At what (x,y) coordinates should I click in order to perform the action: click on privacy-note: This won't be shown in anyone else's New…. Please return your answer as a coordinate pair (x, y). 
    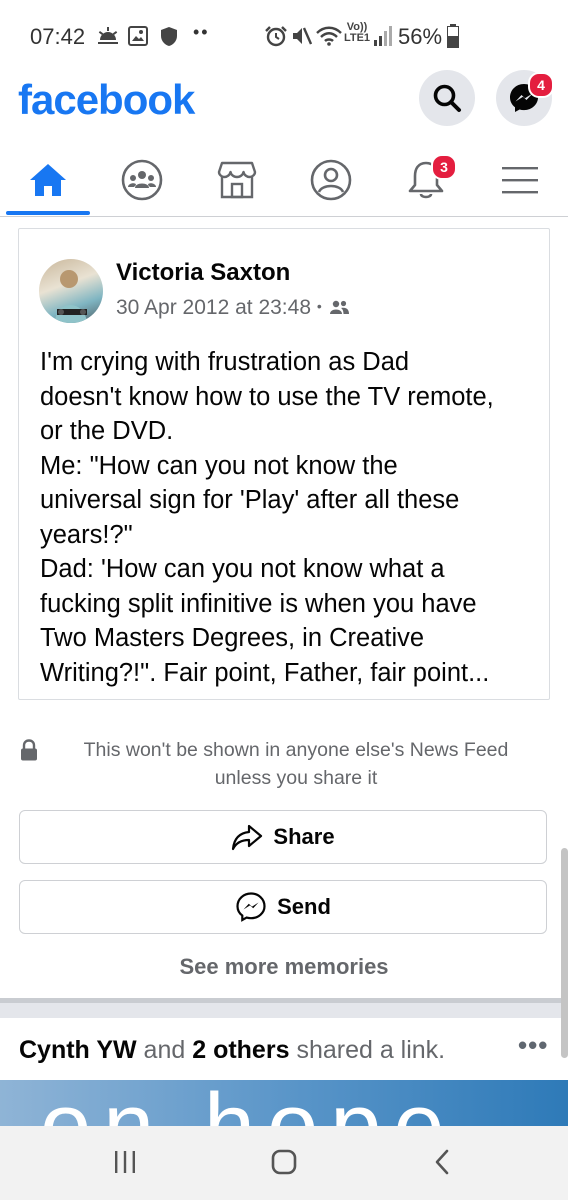
    Looking at the image, I should click on (296, 764).